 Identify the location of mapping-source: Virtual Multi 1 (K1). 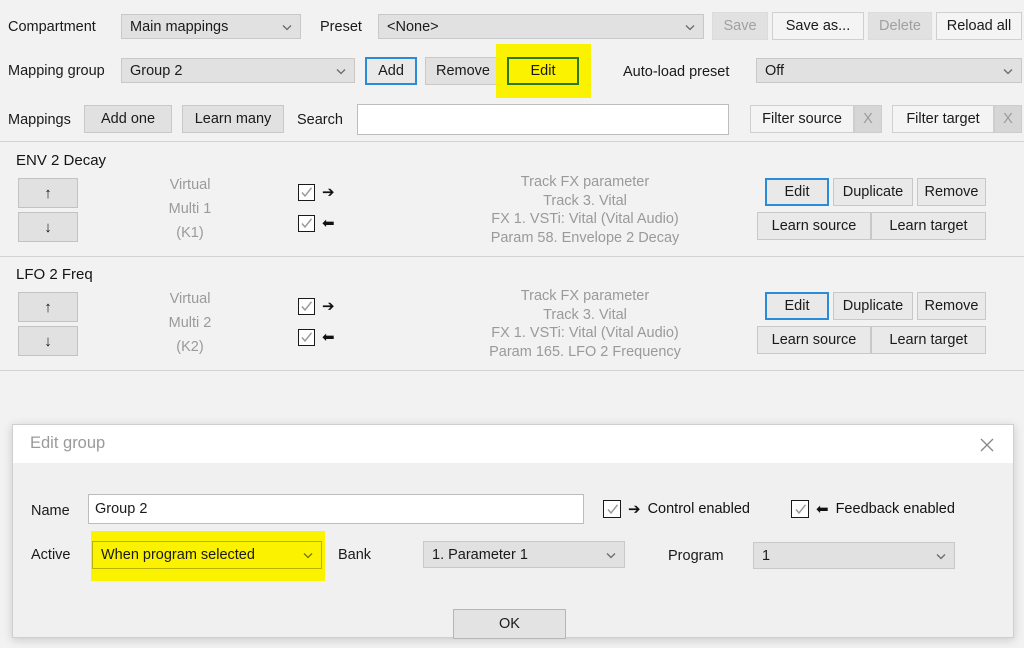
(190, 209).